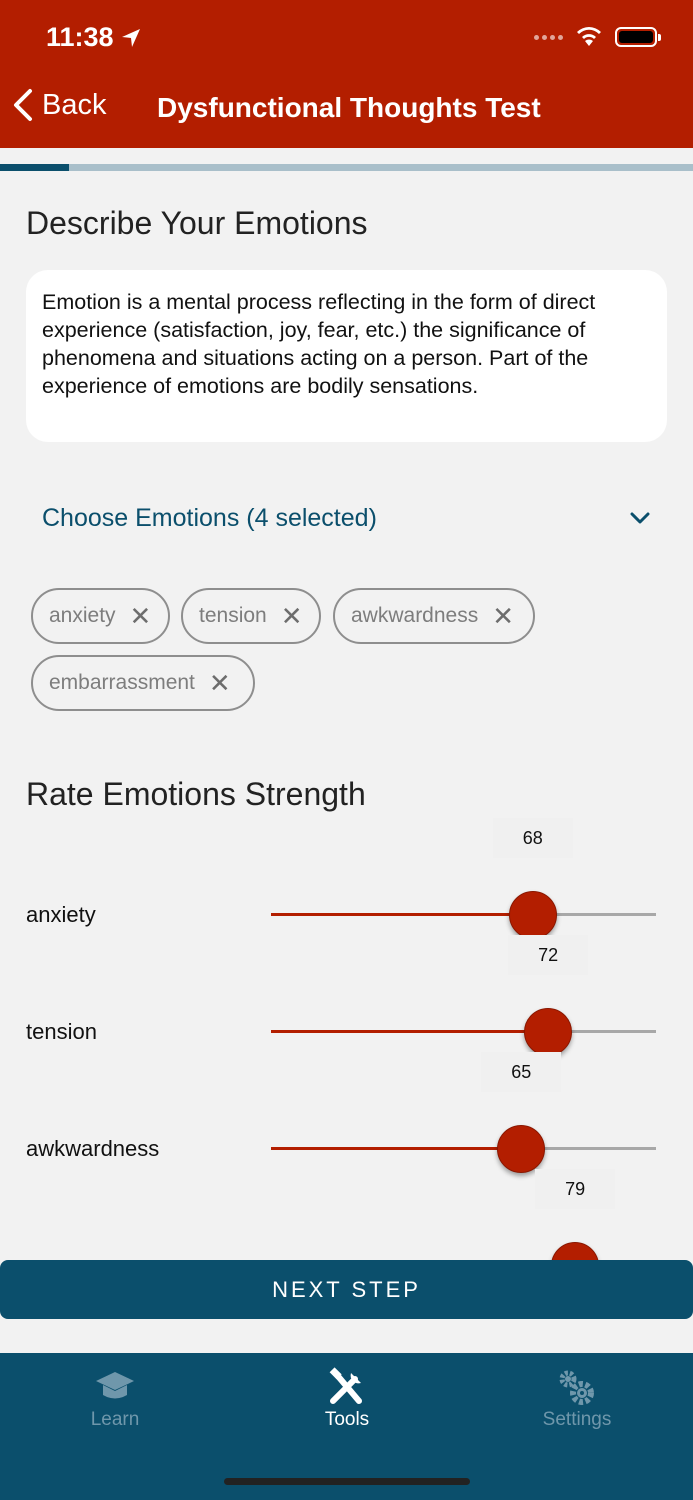 Image resolution: width=693 pixels, height=1500 pixels. I want to click on page-title: Dysfunctional Thoughts Test, so click(349, 107).